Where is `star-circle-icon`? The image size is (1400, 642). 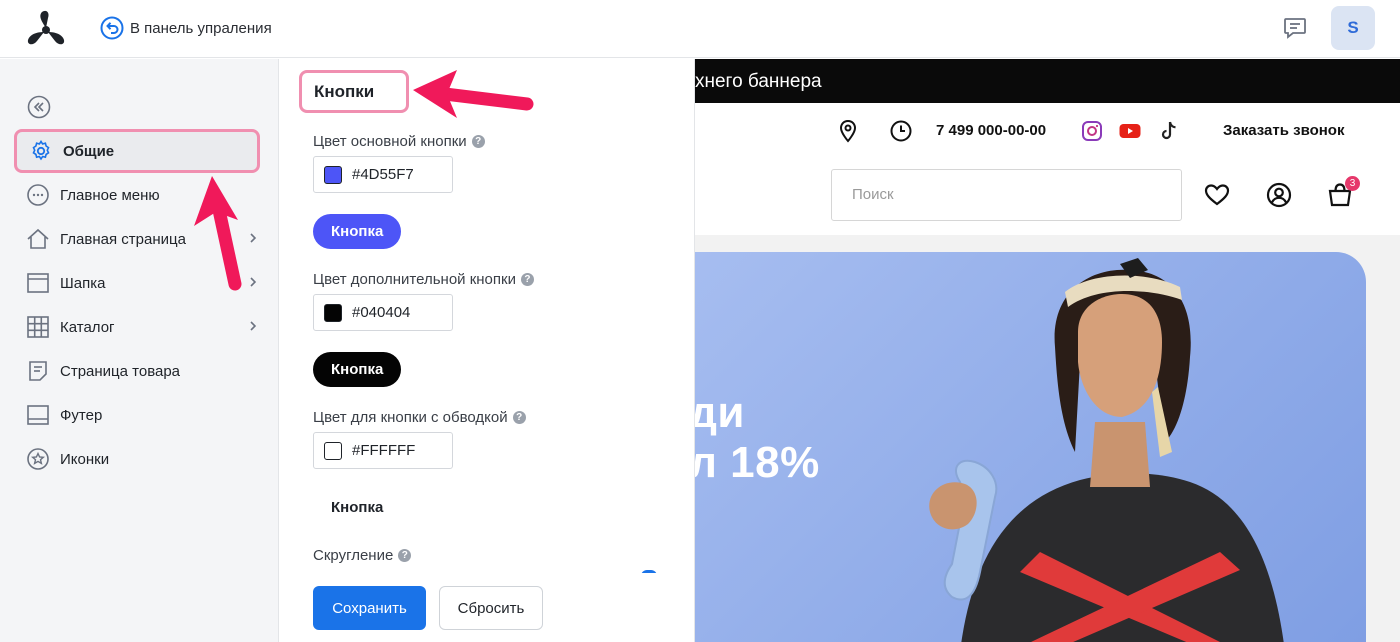 star-circle-icon is located at coordinates (38, 459).